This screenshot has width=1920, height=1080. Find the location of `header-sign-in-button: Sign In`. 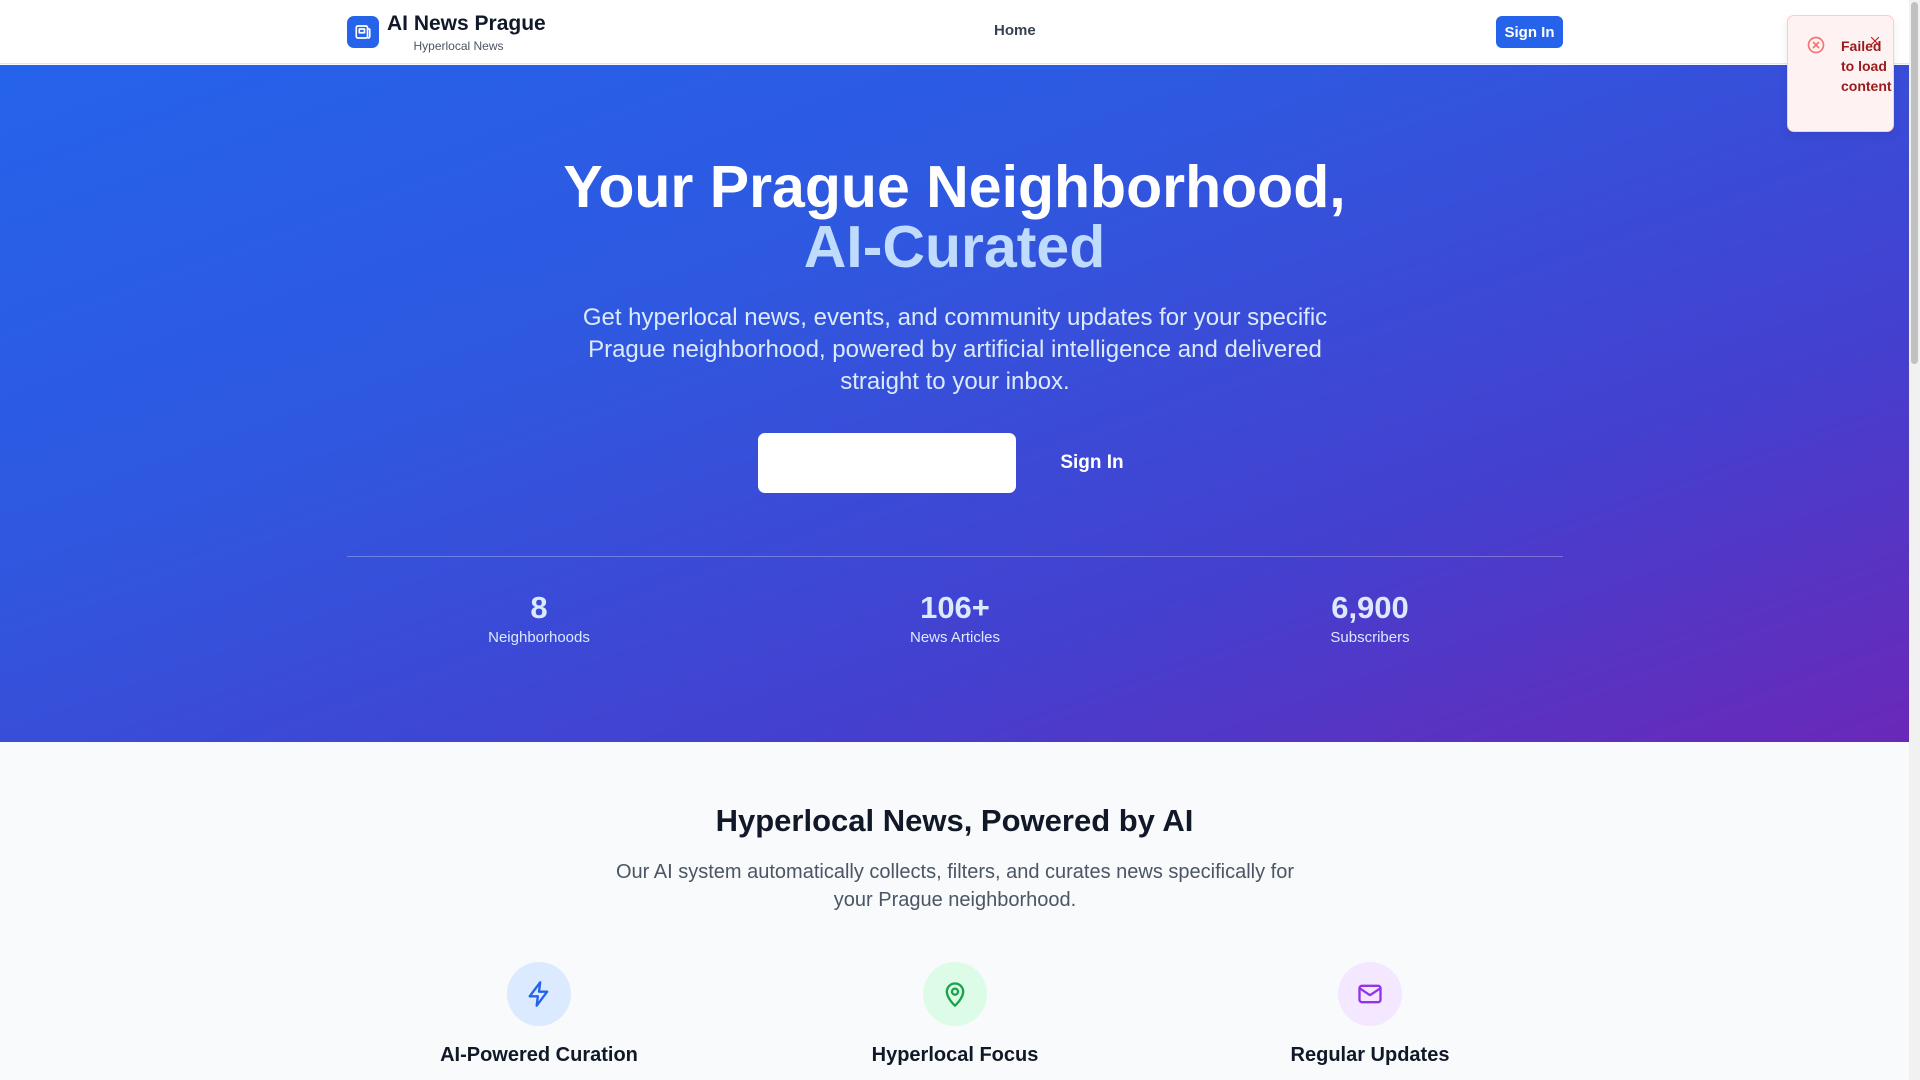

header-sign-in-button: Sign In is located at coordinates (1529, 32).